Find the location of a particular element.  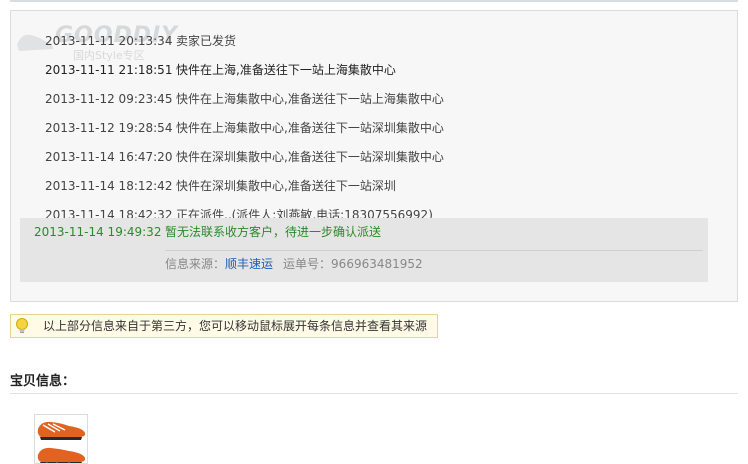

event-description: 快件在上海,准备送往下一站上海集散中心 is located at coordinates (286, 70).